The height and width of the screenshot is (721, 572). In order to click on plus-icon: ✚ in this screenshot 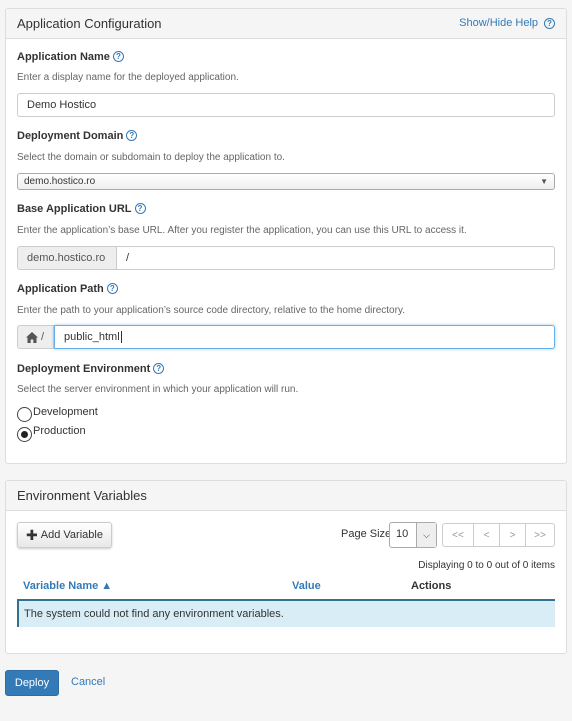, I will do `click(32, 534)`.